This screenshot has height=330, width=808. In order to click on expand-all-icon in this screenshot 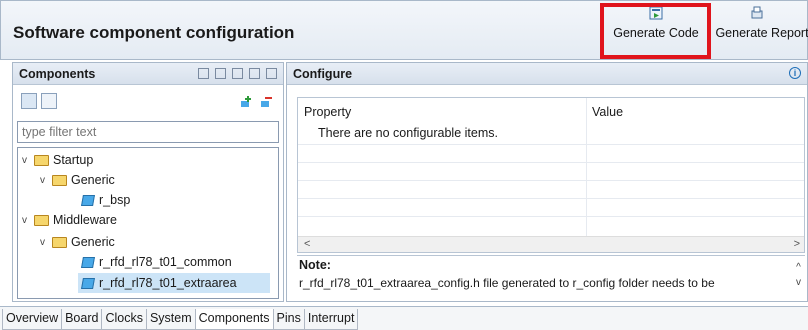, I will do `click(271, 73)`.